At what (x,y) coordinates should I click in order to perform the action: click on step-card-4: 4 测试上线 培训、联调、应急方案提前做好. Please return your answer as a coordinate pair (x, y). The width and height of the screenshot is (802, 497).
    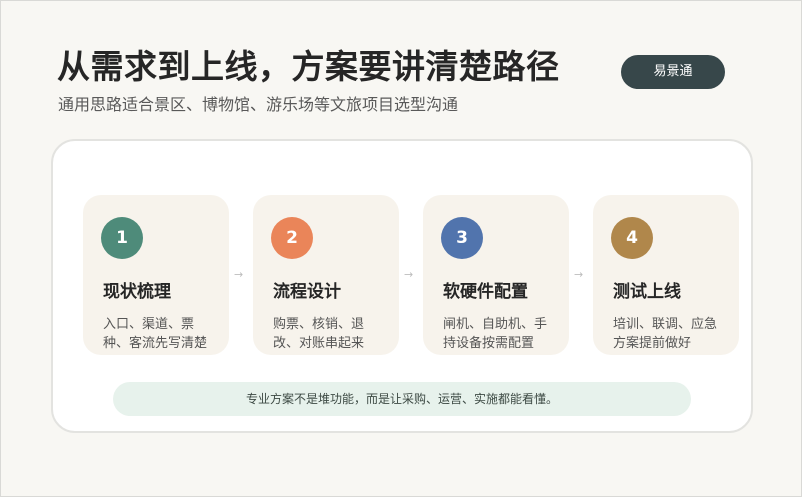
    Looking at the image, I should click on (666, 275).